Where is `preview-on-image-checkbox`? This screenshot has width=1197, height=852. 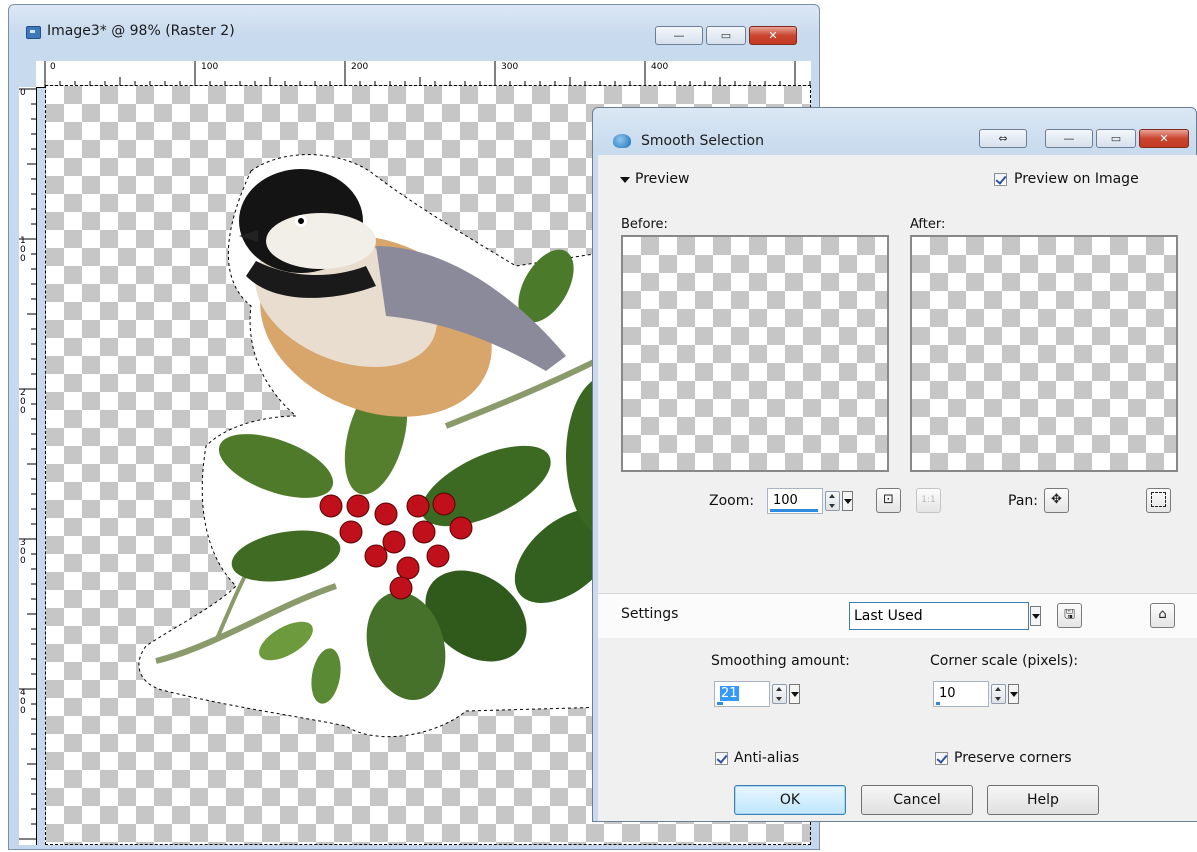
preview-on-image-checkbox is located at coordinates (1000, 179).